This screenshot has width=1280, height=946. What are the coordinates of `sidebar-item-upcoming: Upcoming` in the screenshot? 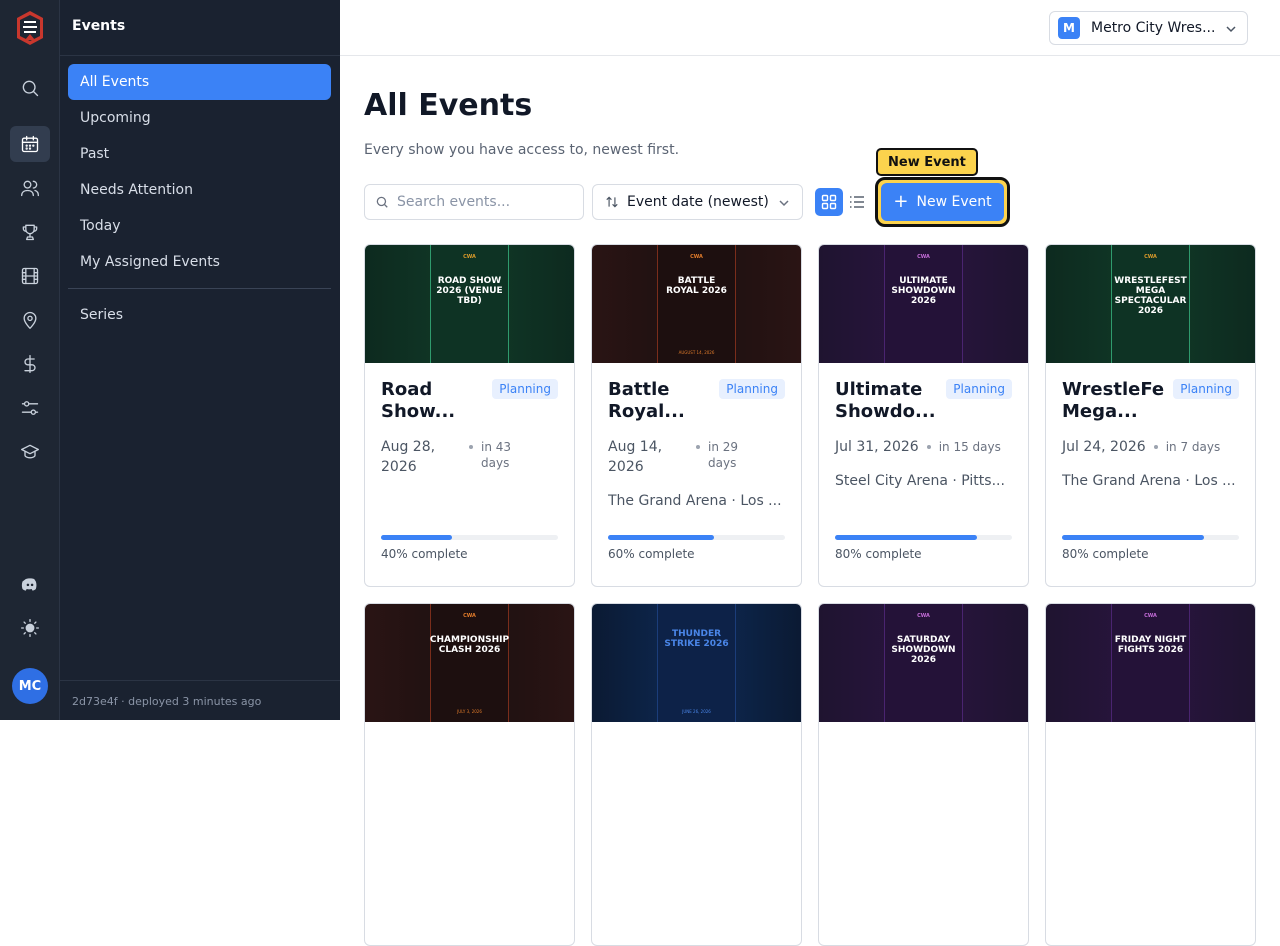 It's located at (199, 118).